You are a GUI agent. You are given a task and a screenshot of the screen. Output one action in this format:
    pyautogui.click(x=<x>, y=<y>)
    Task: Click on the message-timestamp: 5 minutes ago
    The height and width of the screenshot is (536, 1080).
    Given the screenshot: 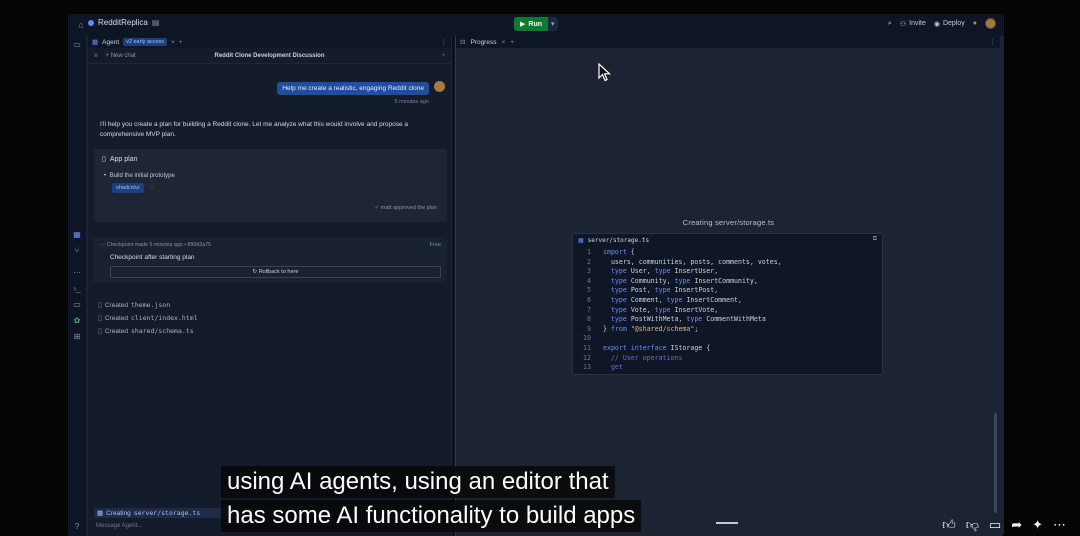 What is the action you would take?
    pyautogui.click(x=411, y=102)
    